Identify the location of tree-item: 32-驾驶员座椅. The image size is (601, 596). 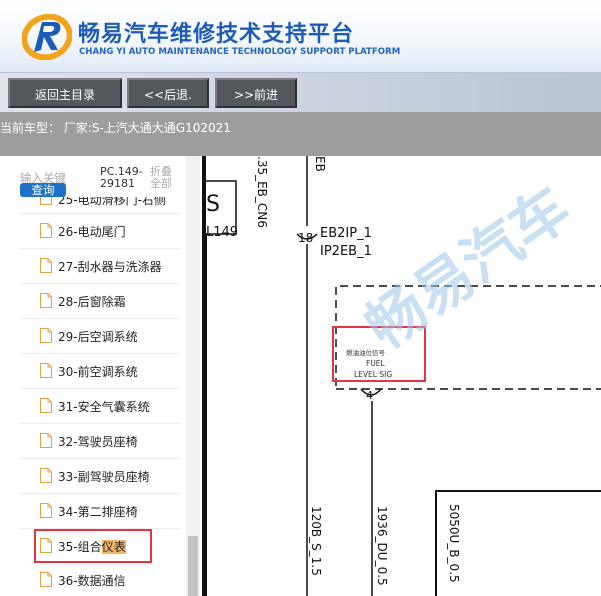
(100, 441).